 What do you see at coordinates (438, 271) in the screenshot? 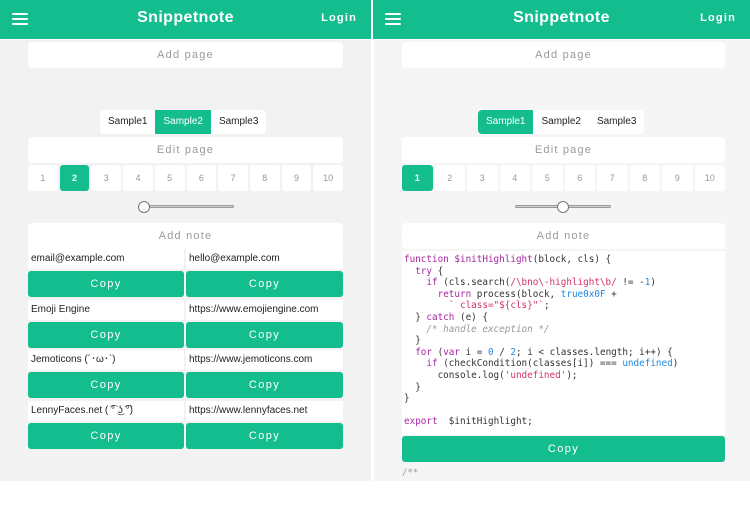
I see `code-token: {` at bounding box center [438, 271].